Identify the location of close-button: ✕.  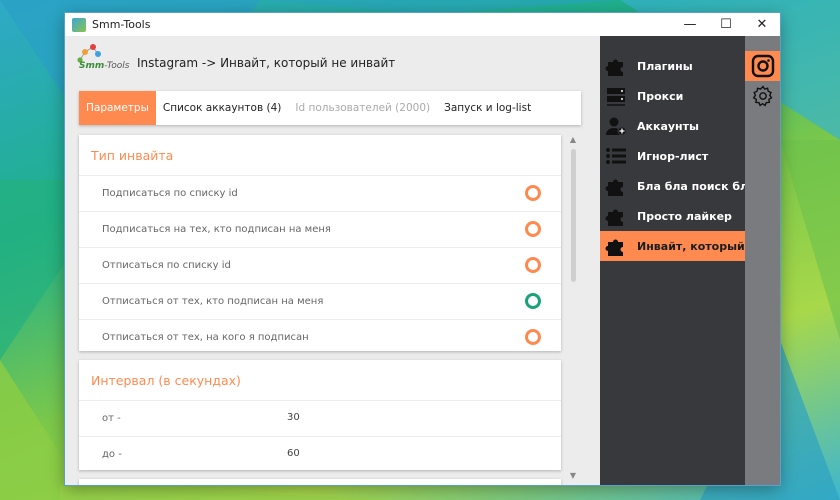
(762, 24).